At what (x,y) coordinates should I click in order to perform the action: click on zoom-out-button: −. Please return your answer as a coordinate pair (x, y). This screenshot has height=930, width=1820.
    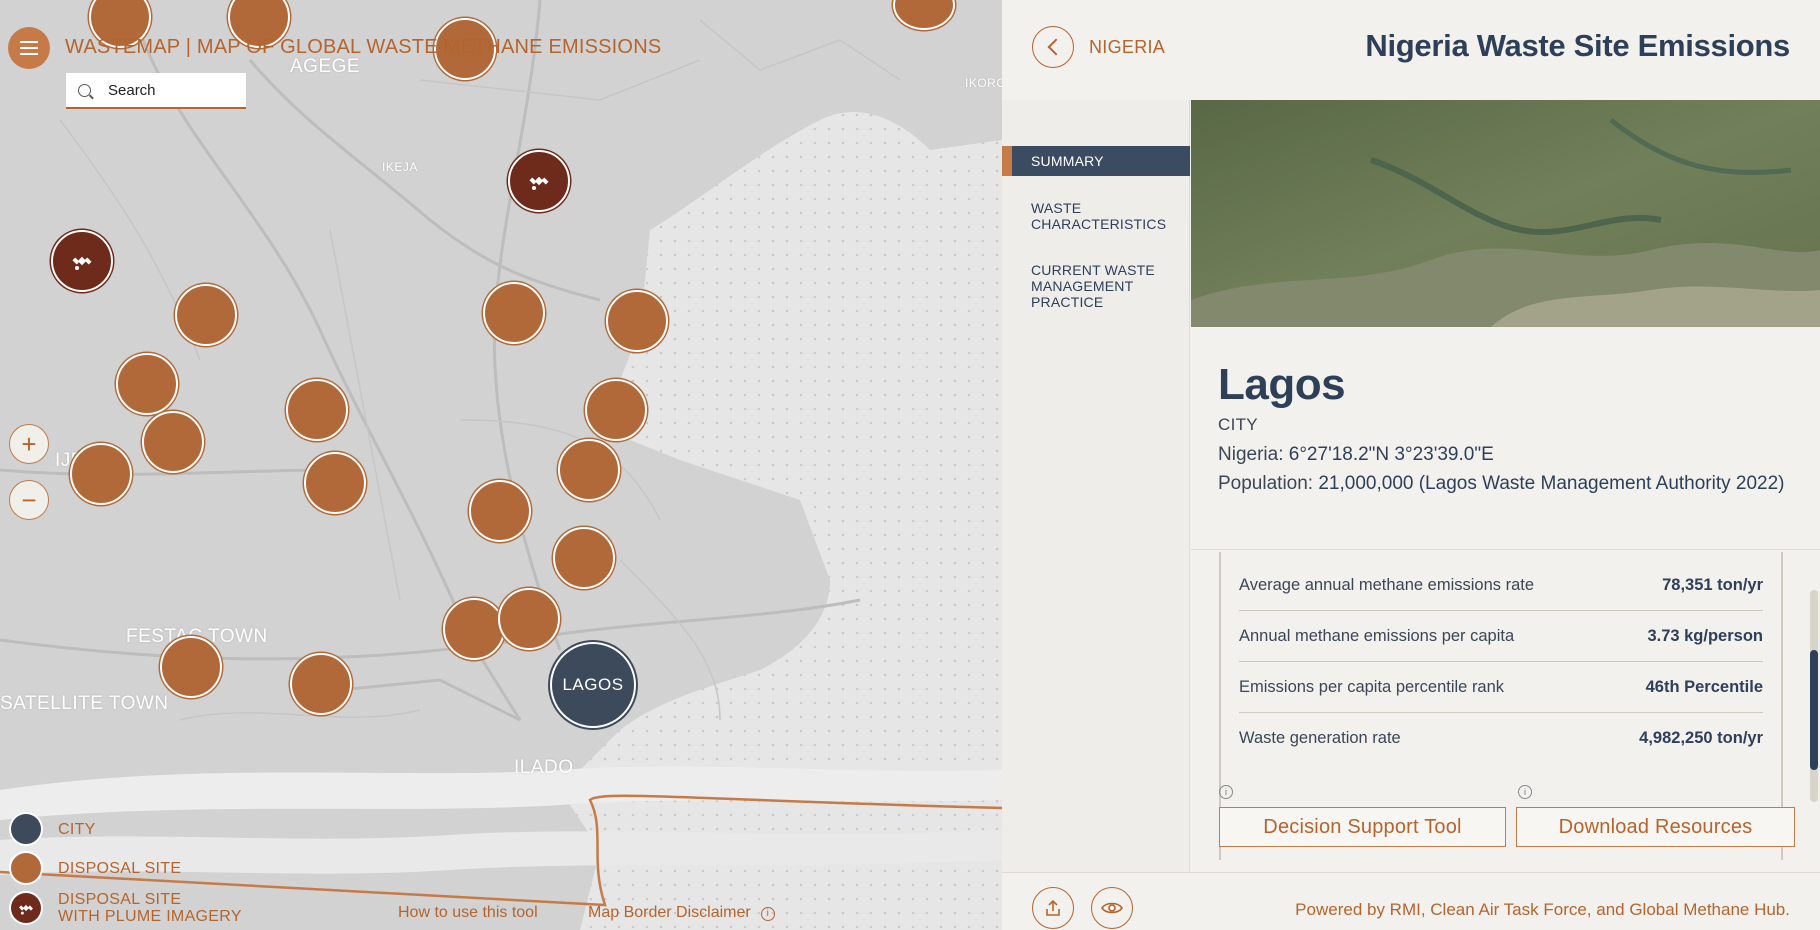
    Looking at the image, I should click on (29, 500).